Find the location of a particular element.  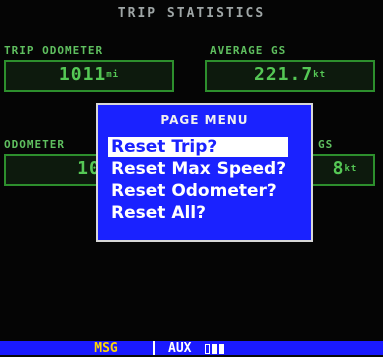

odometer-label: ODOMETER is located at coordinates (34, 144).